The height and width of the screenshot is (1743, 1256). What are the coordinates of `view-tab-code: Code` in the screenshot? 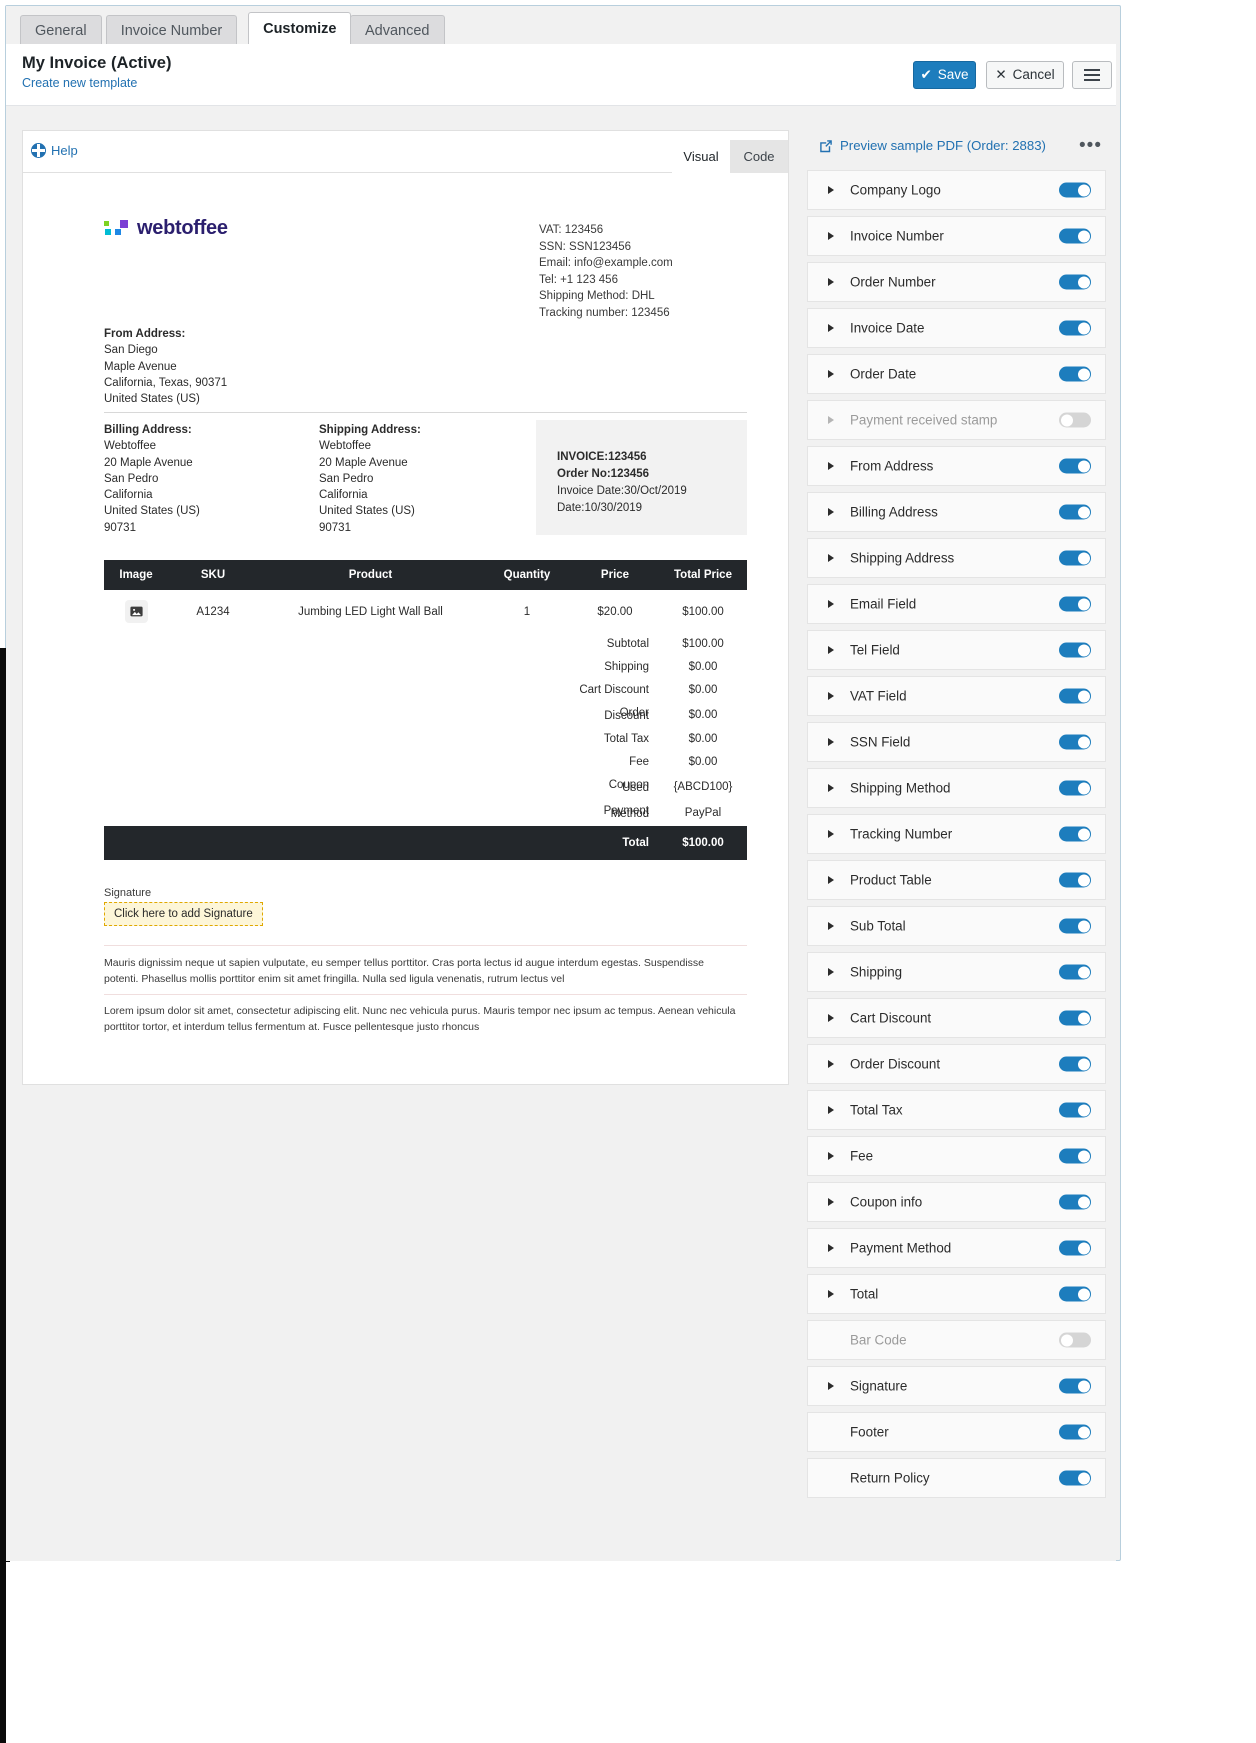 It's located at (759, 156).